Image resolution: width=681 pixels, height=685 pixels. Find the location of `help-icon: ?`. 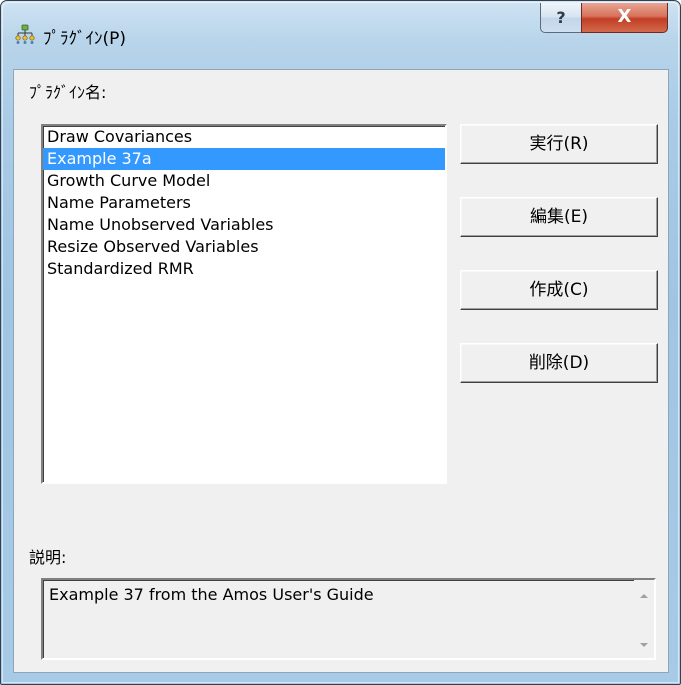

help-icon: ? is located at coordinates (561, 17).